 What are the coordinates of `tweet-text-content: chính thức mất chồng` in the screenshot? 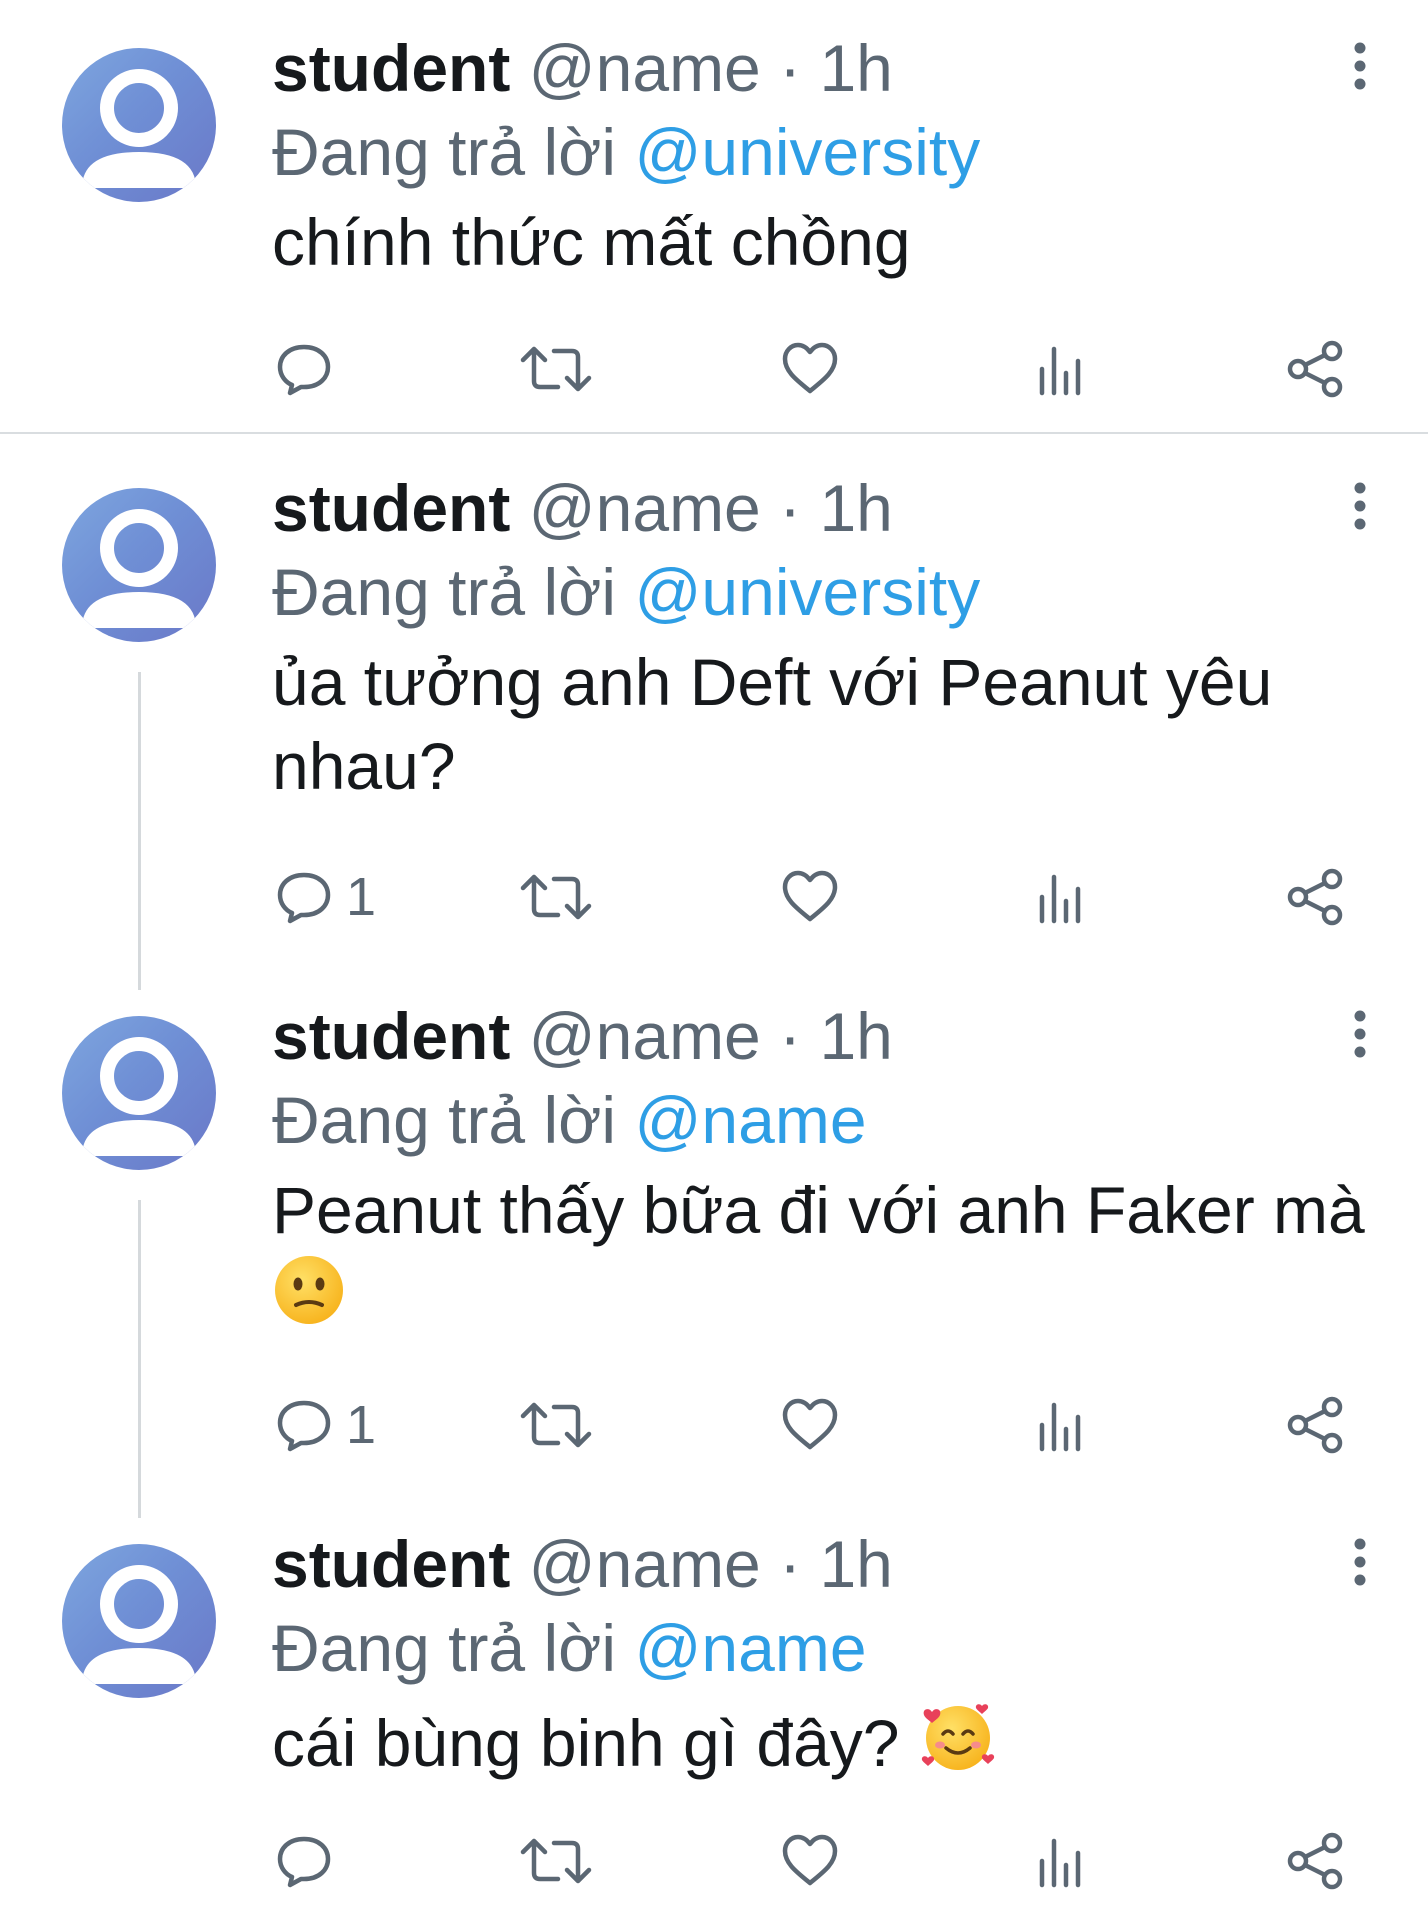 It's located at (591, 242).